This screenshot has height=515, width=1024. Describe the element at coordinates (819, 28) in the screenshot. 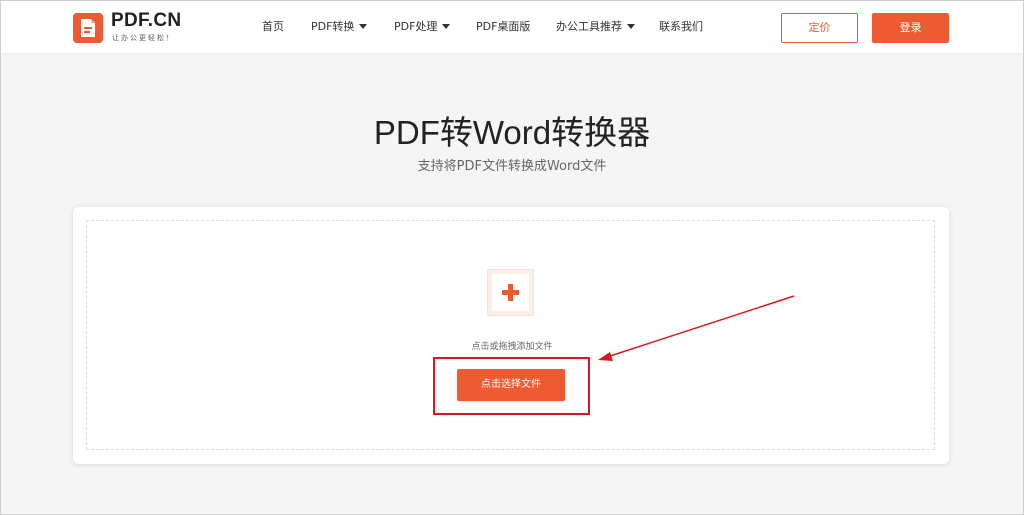

I see `pricing-button: 定价` at that location.